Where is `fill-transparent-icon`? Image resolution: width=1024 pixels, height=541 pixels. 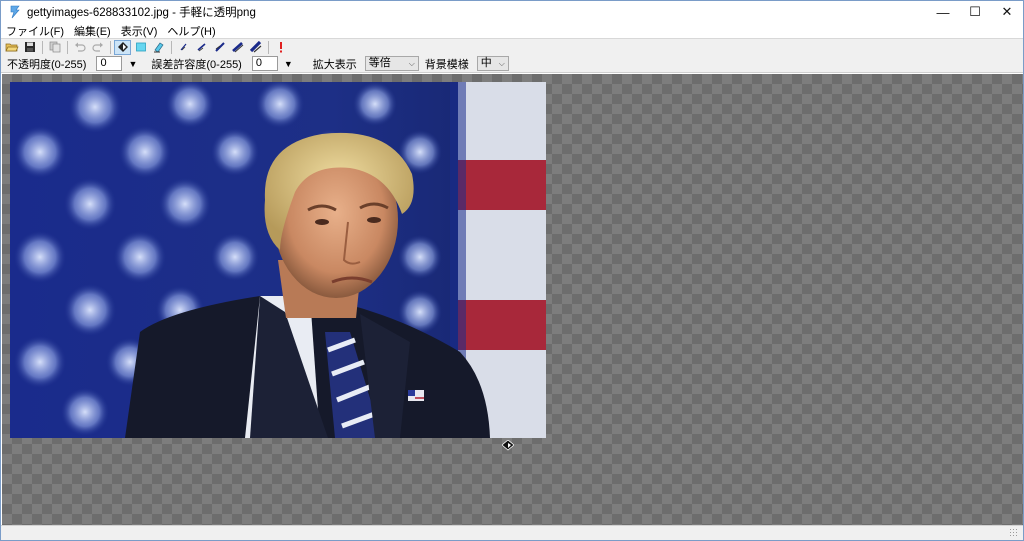
fill-transparent-icon is located at coordinates (122, 47).